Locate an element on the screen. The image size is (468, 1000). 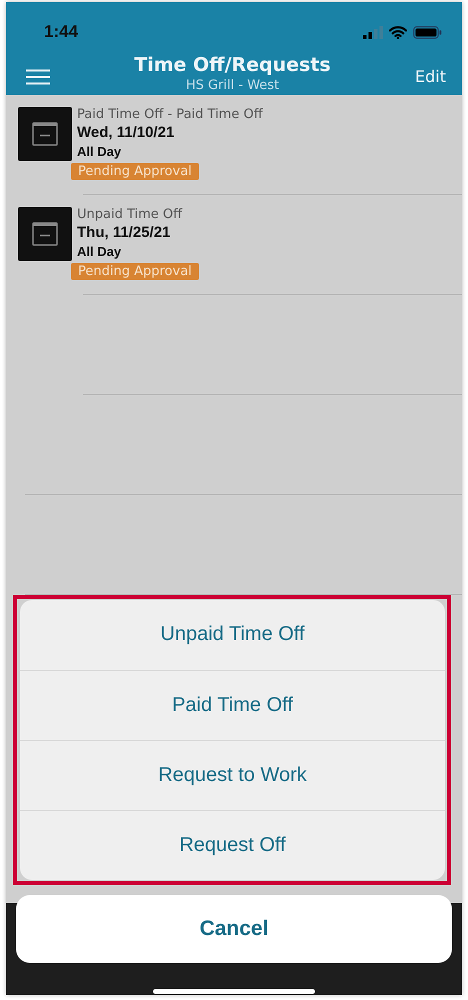
wifi-icon is located at coordinates (398, 32).